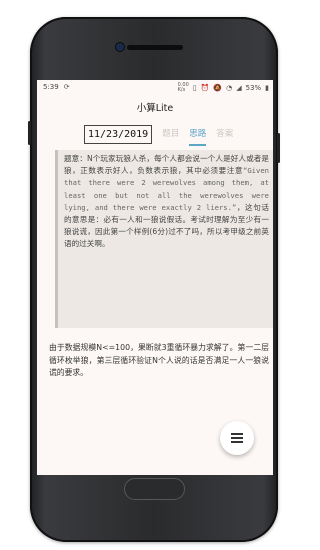 The height and width of the screenshot is (550, 320). I want to click on sim-icon: ▯, so click(194, 88).